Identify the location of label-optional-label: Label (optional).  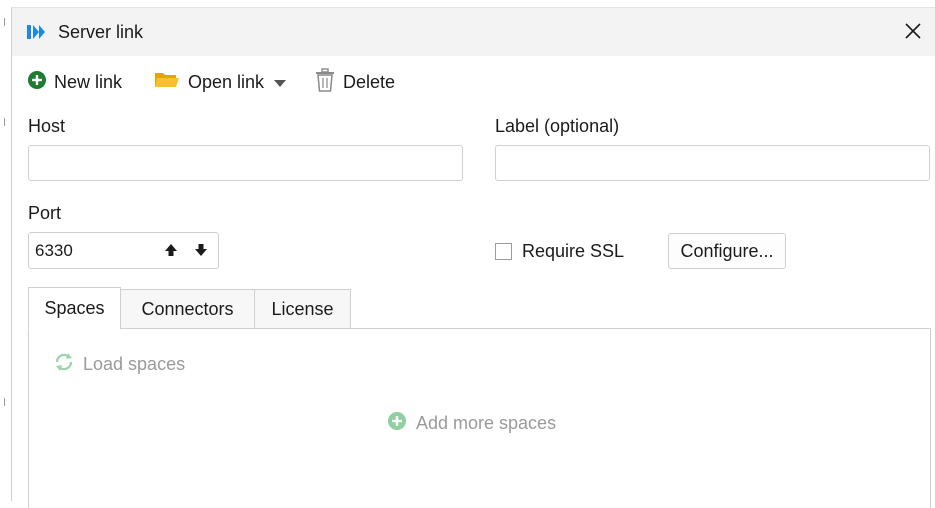
(557, 126).